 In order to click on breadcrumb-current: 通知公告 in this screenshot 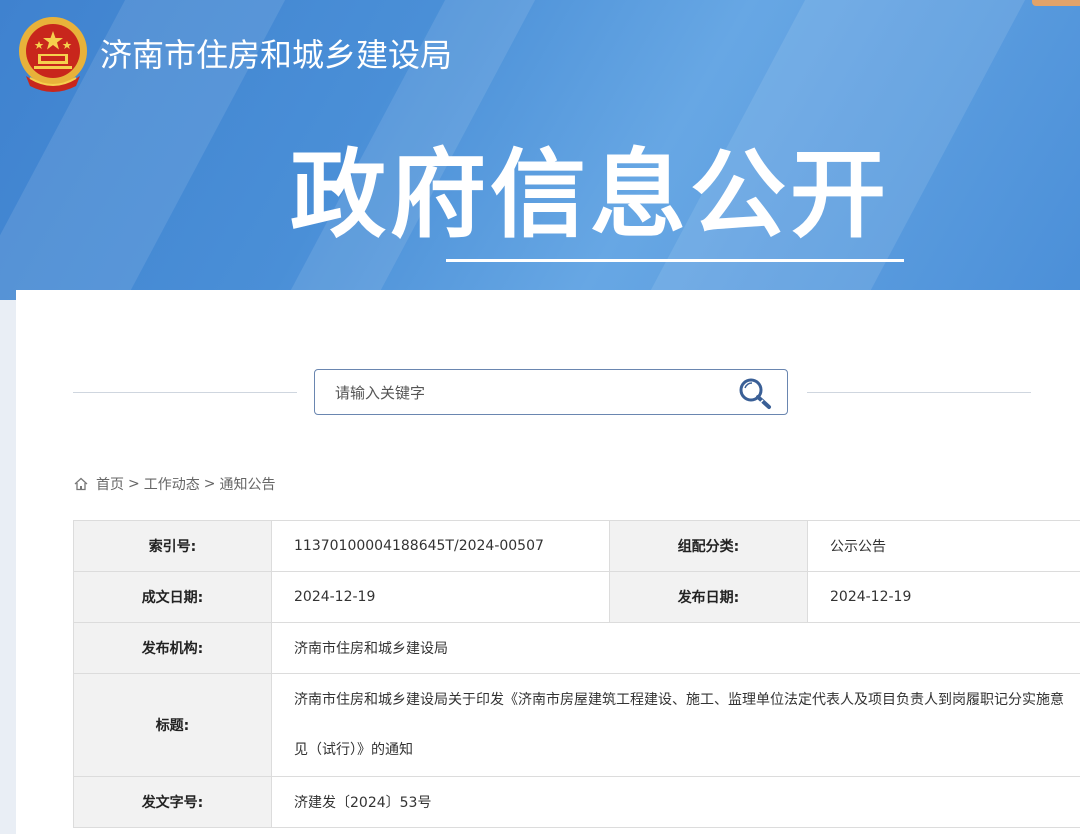, I will do `click(247, 484)`.